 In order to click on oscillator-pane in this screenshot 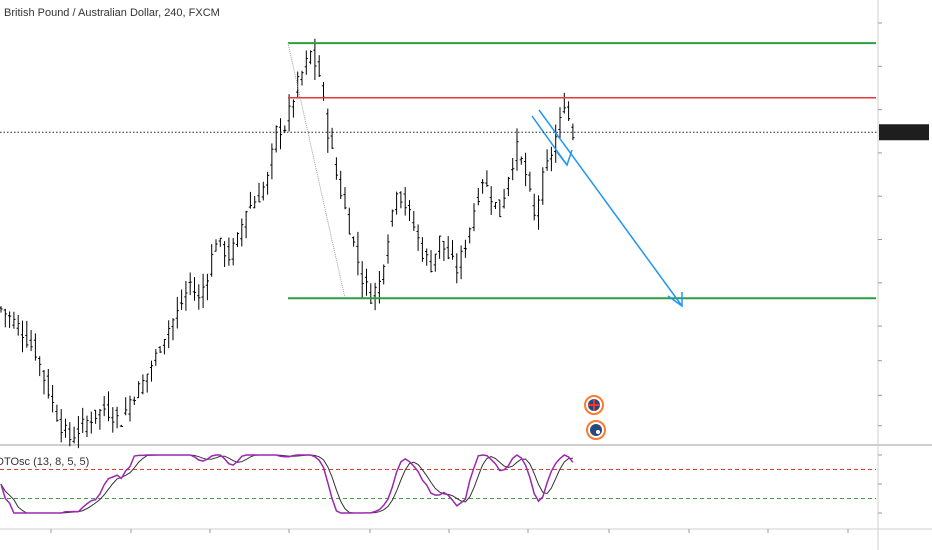, I will do `click(438, 484)`.